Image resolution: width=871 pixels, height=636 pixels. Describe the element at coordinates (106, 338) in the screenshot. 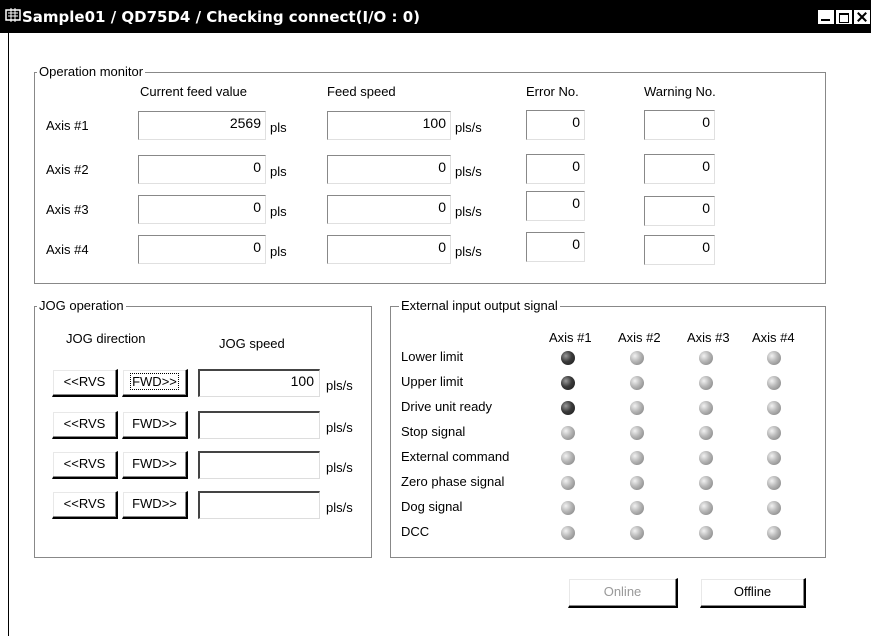

I see `jog-direction-header: JOG direction` at that location.